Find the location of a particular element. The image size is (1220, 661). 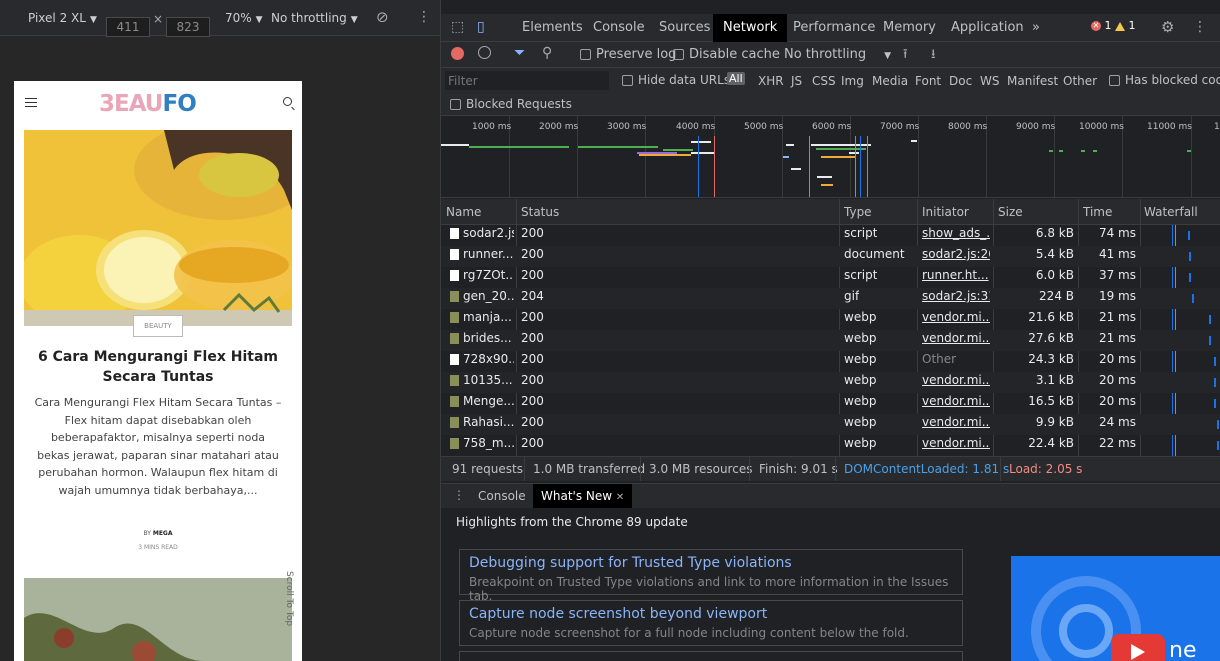

tab-elements: Elements is located at coordinates (552, 27).